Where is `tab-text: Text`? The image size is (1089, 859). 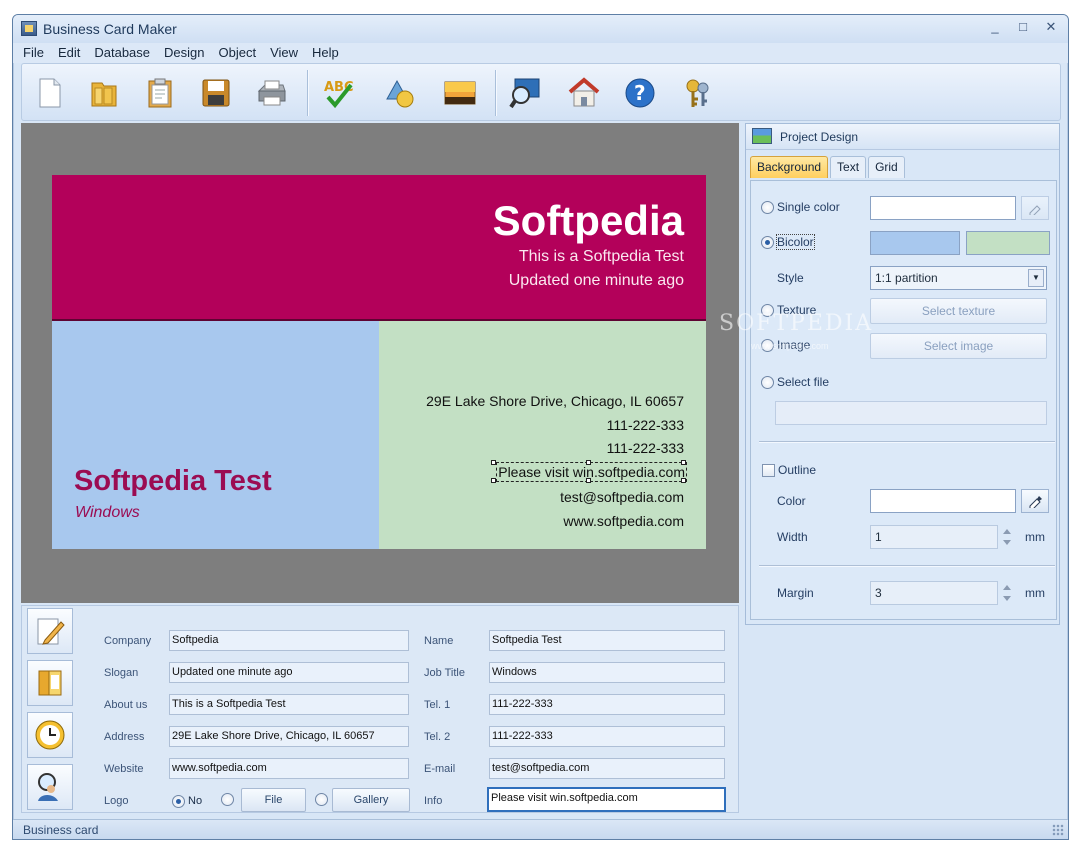 tab-text: Text is located at coordinates (848, 167).